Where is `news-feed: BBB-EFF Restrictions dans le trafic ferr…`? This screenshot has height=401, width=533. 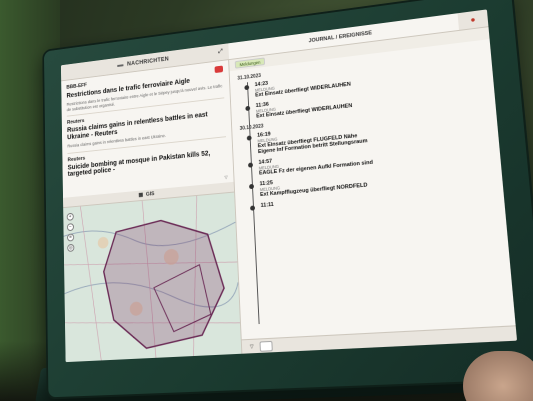 news-feed: BBB-EFF Restrictions dans le trafic ferr… is located at coordinates (147, 129).